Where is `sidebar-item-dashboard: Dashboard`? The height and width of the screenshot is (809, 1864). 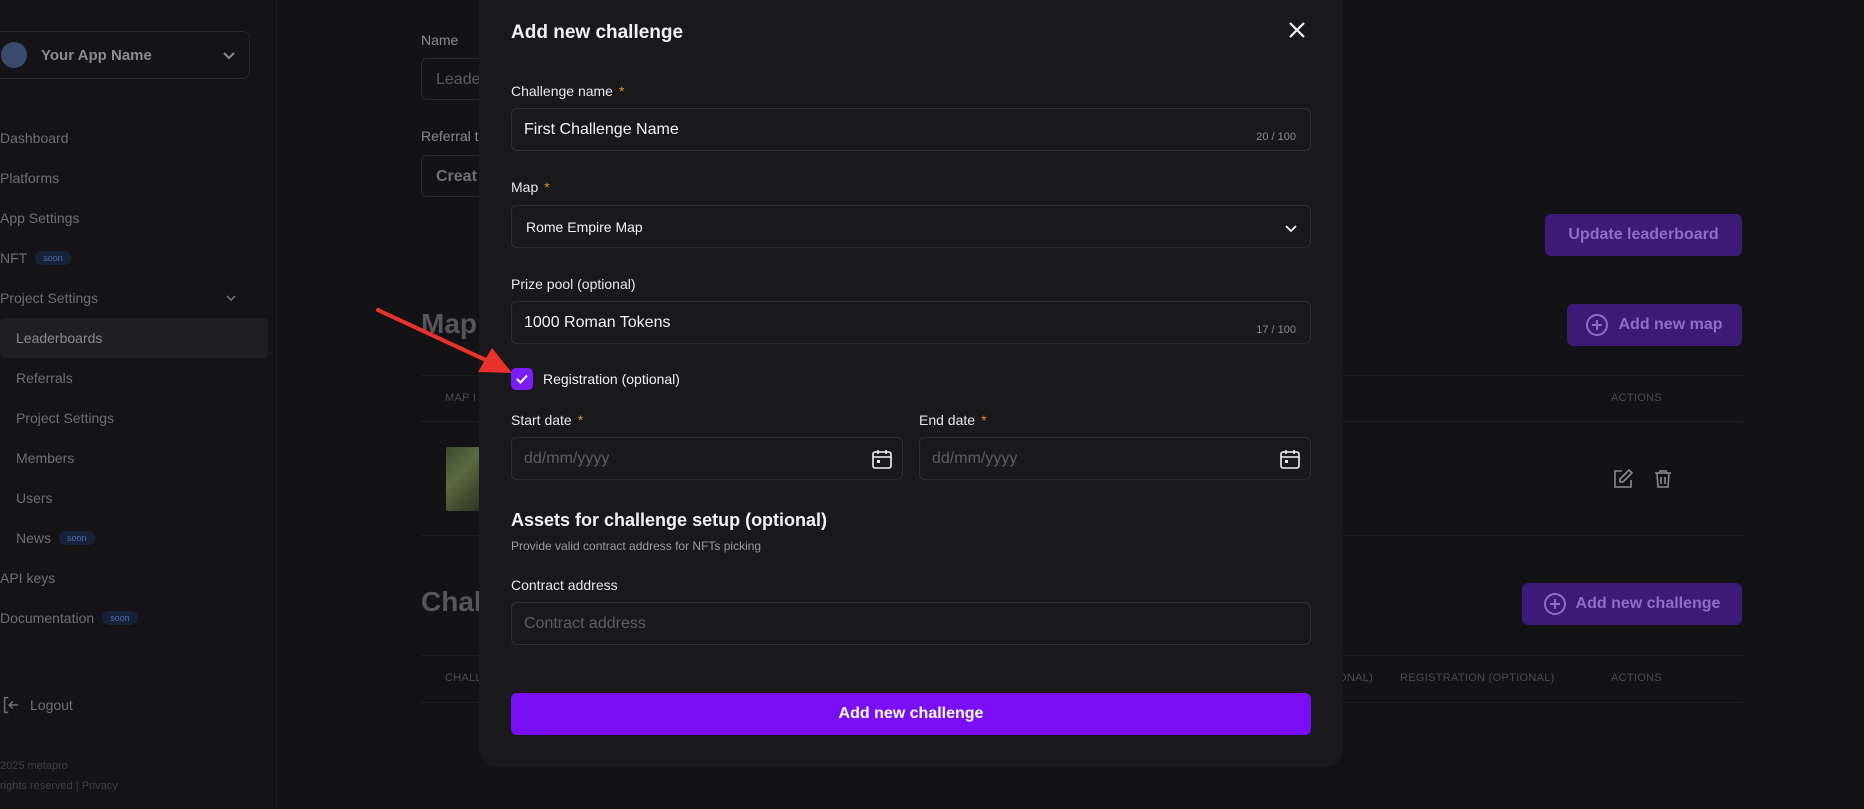 sidebar-item-dashboard: Dashboard is located at coordinates (138, 138).